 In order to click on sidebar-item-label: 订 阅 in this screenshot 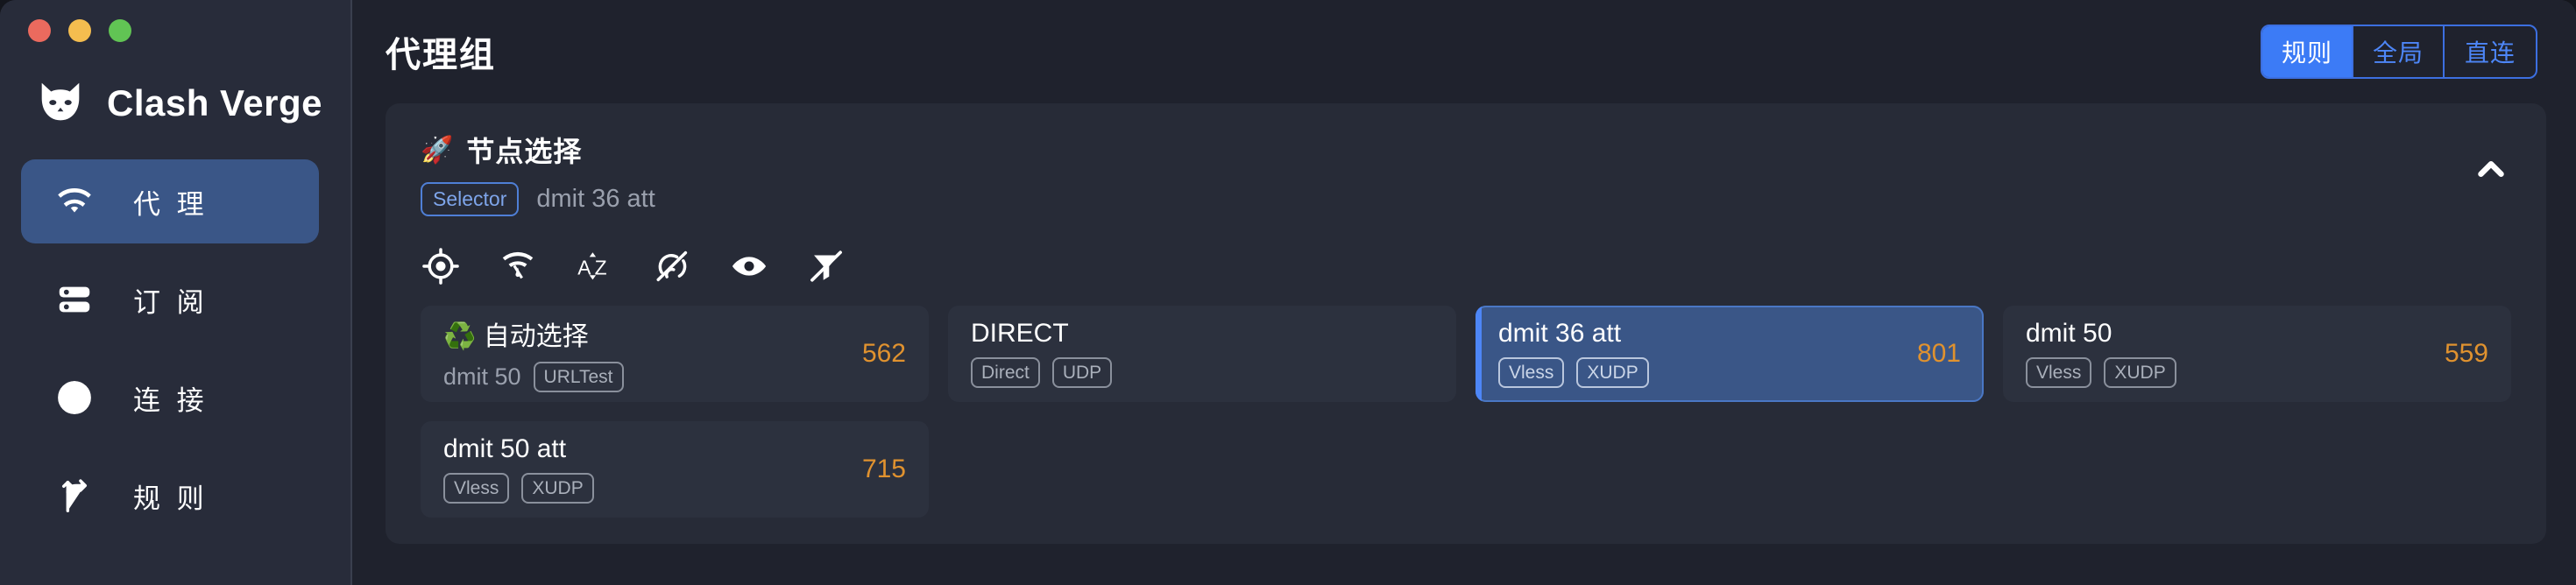, I will do `click(171, 302)`.